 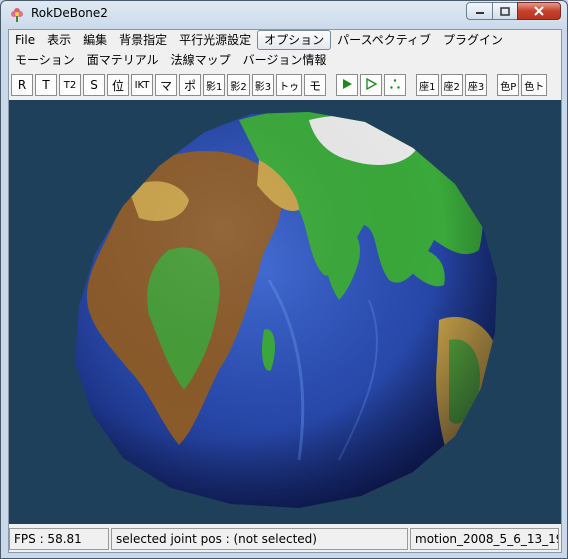 I want to click on toolbar-button-group1-5: IKT, so click(x=142, y=85).